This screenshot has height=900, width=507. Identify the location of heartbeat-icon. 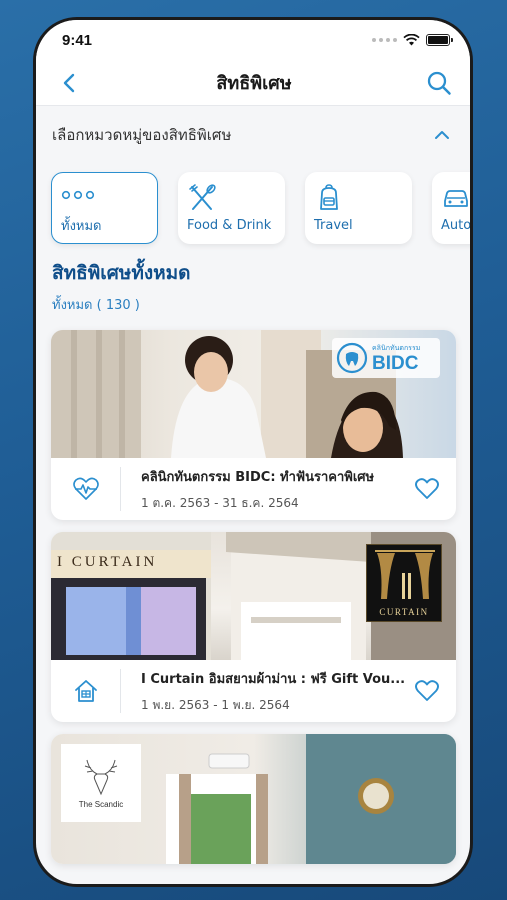
(85, 488).